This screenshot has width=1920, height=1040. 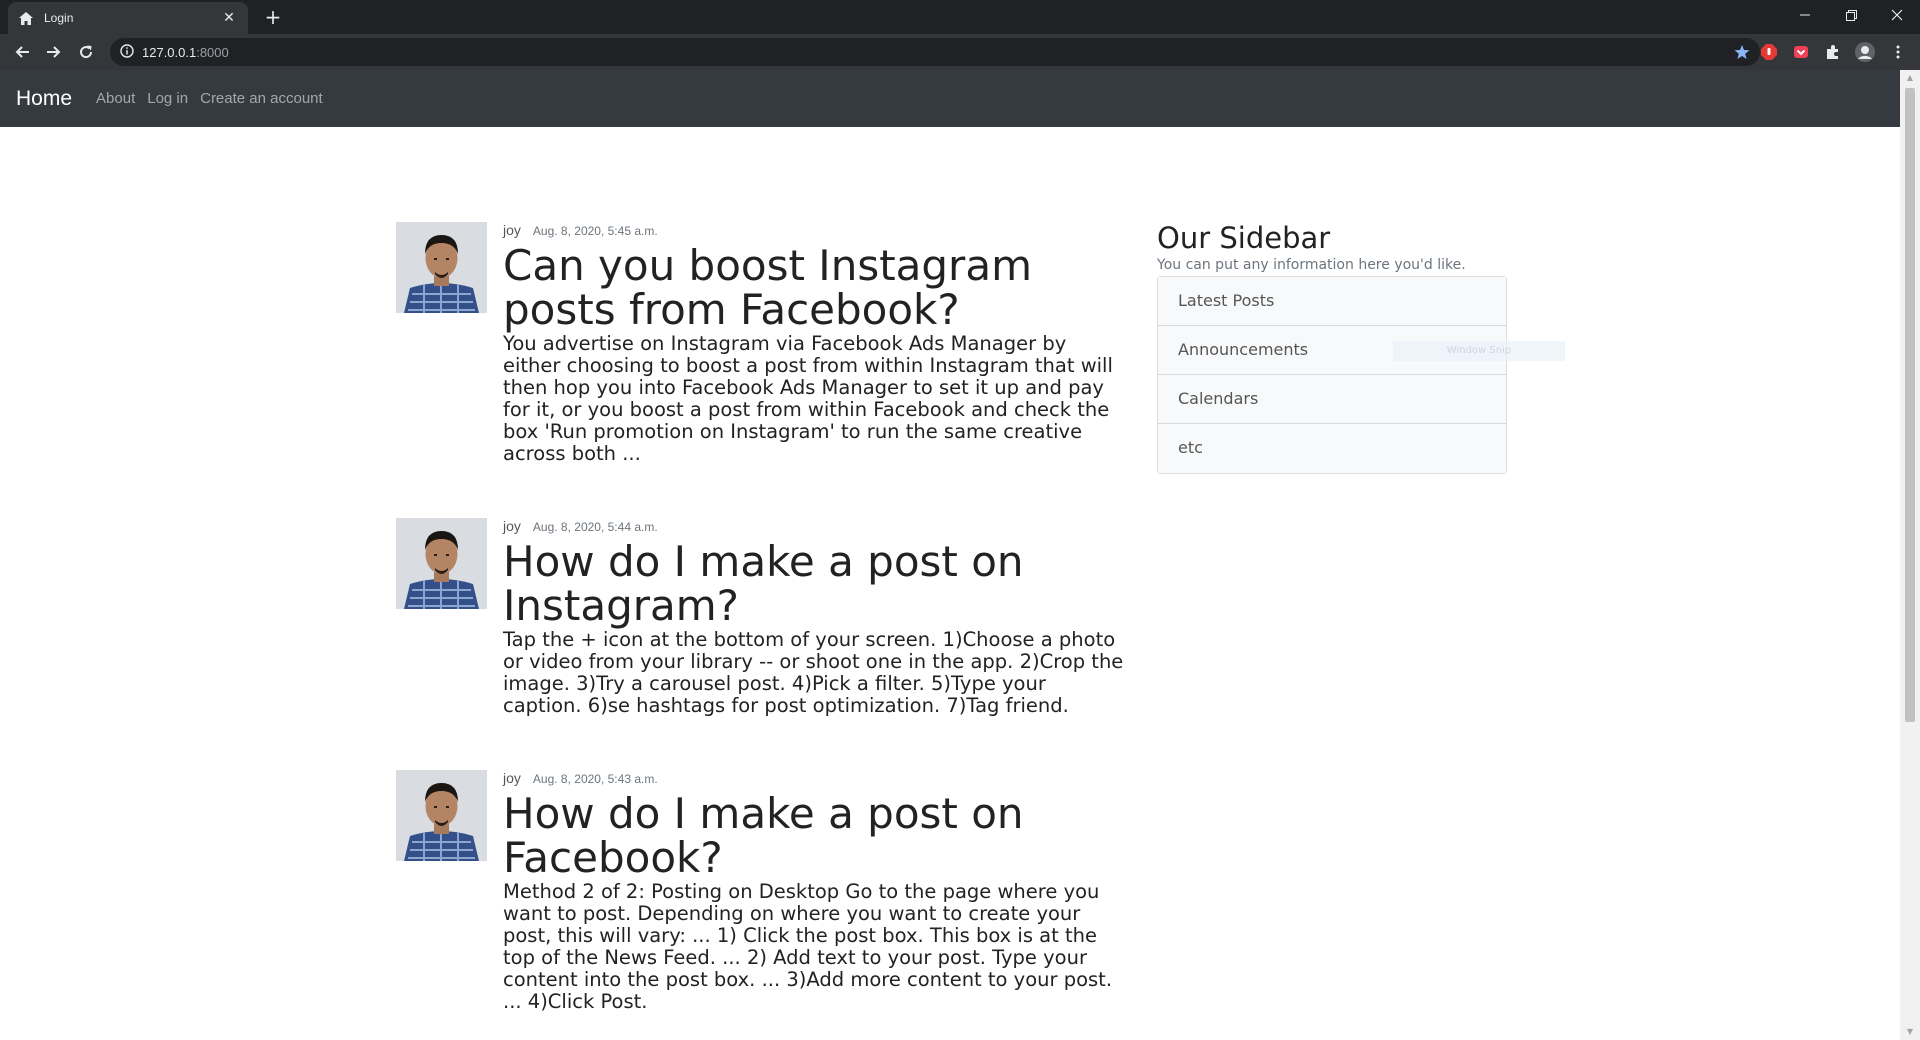 I want to click on browser-menu-icon, so click(x=1898, y=52).